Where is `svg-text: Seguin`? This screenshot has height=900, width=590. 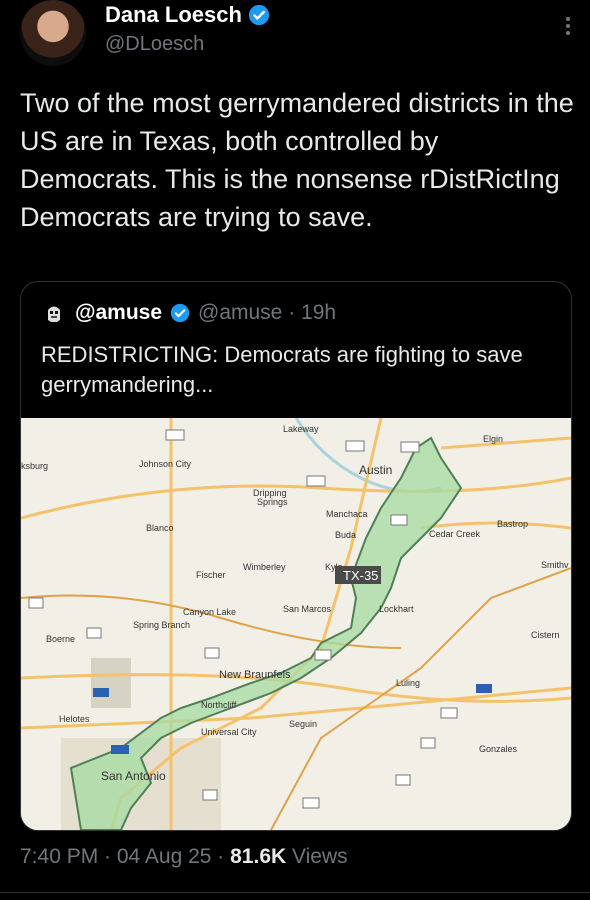 svg-text: Seguin is located at coordinates (303, 724).